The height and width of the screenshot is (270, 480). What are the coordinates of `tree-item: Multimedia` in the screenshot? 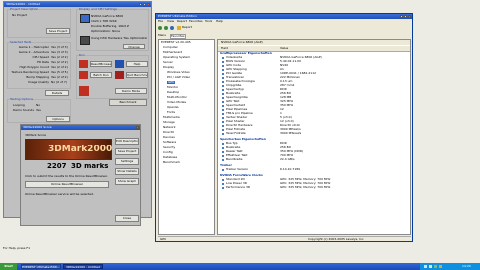 It's located at (171, 117).